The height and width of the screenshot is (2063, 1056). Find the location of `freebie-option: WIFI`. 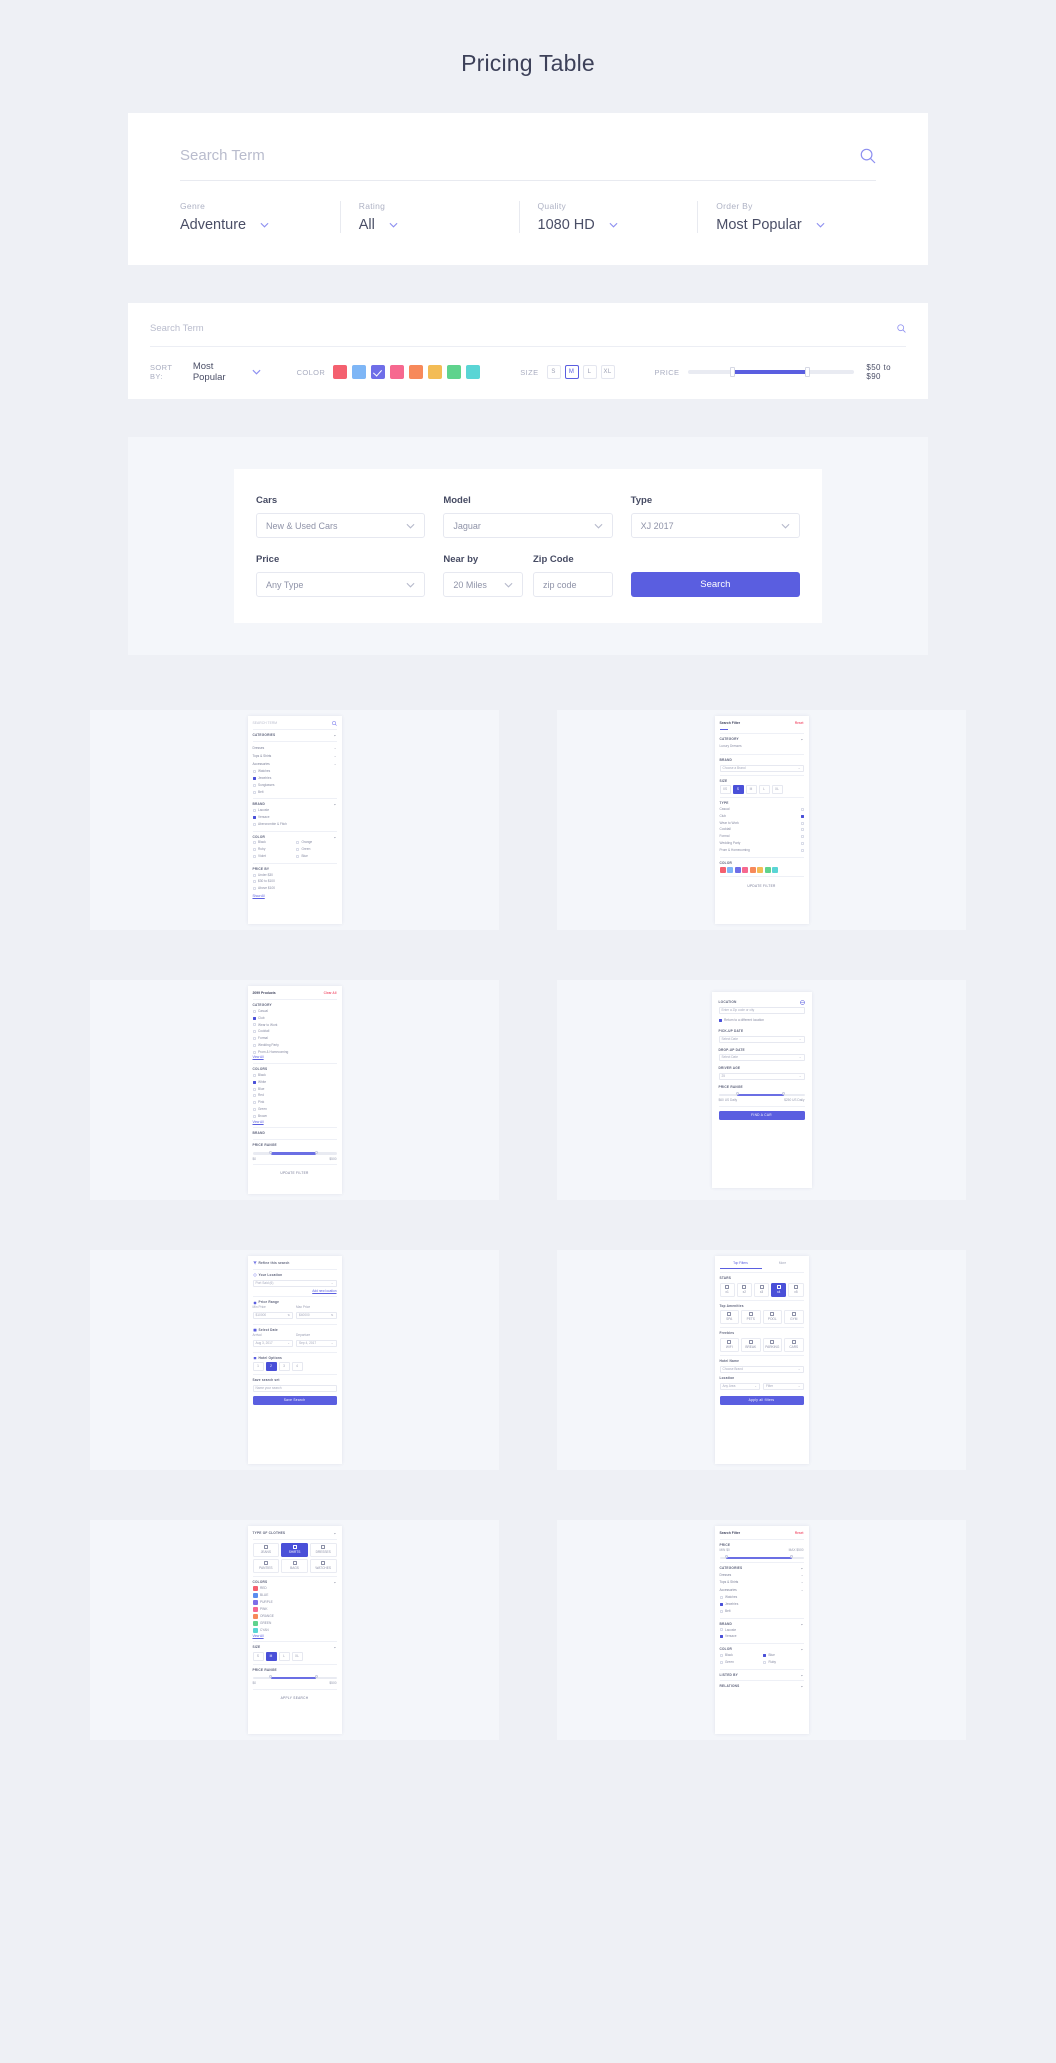

freebie-option: WIFI is located at coordinates (729, 1345).